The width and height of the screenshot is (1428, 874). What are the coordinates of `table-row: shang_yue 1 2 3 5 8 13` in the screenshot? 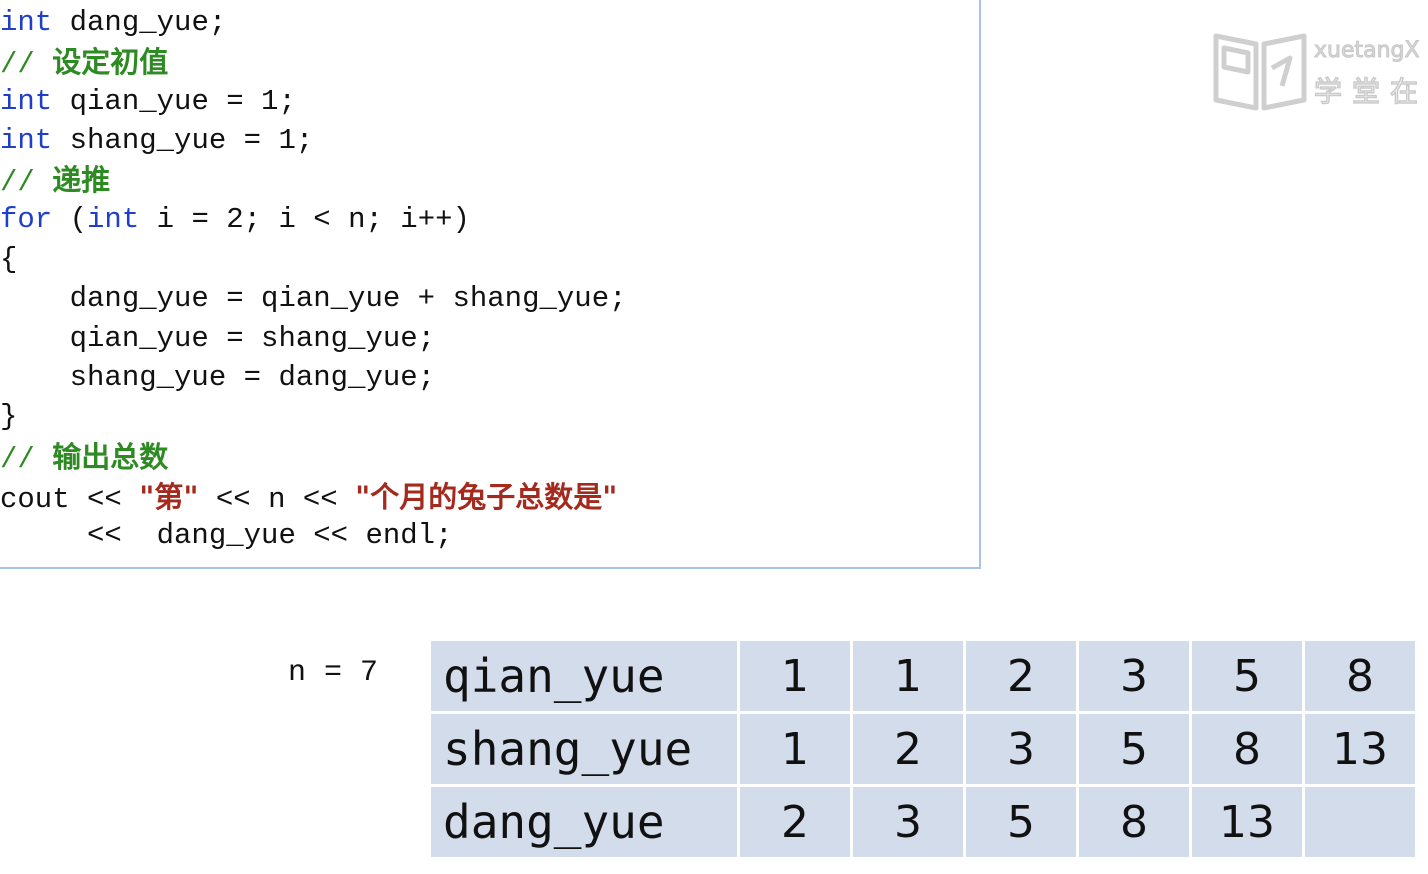 It's located at (923, 749).